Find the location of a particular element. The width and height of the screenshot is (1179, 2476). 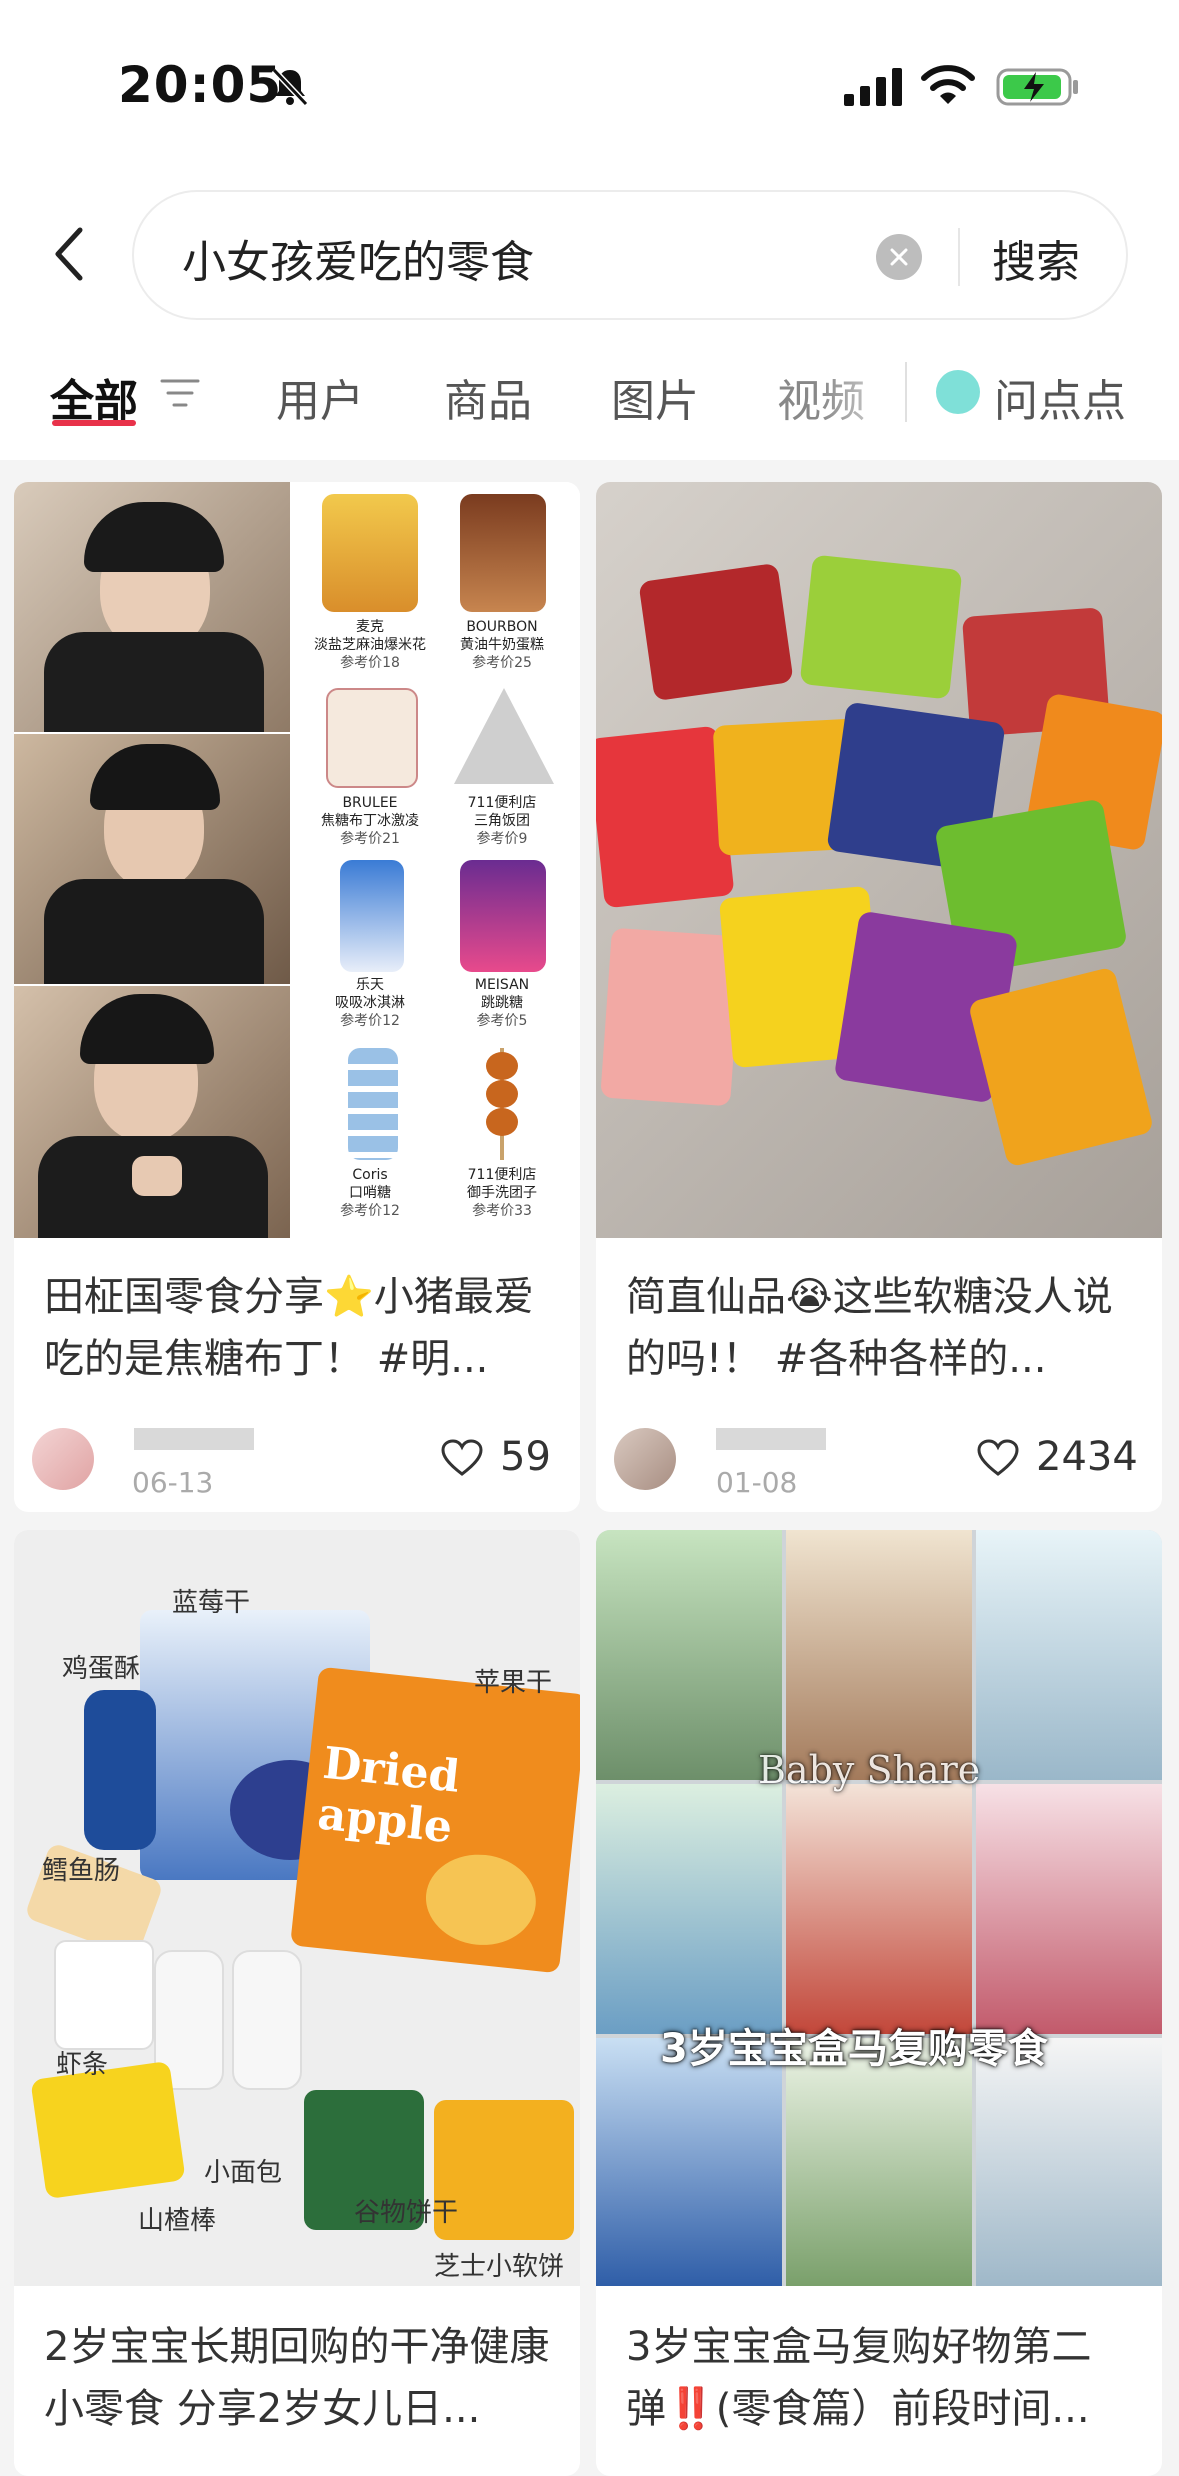

clear-search-icon is located at coordinates (899, 257).